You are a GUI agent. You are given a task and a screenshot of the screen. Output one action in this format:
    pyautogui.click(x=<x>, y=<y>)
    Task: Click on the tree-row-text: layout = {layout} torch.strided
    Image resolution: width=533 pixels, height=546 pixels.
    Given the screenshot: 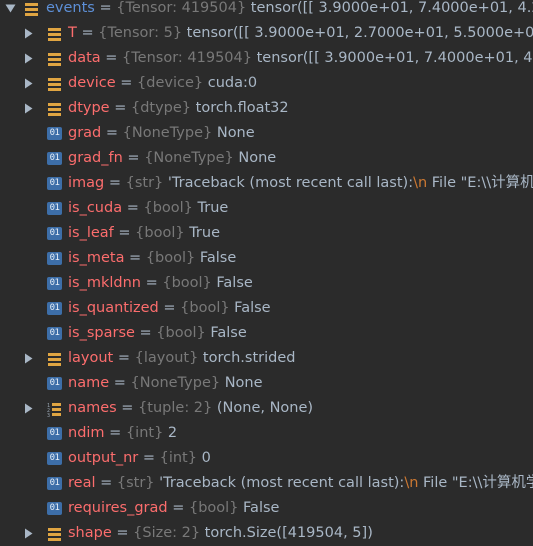 What is the action you would take?
    pyautogui.click(x=181, y=358)
    